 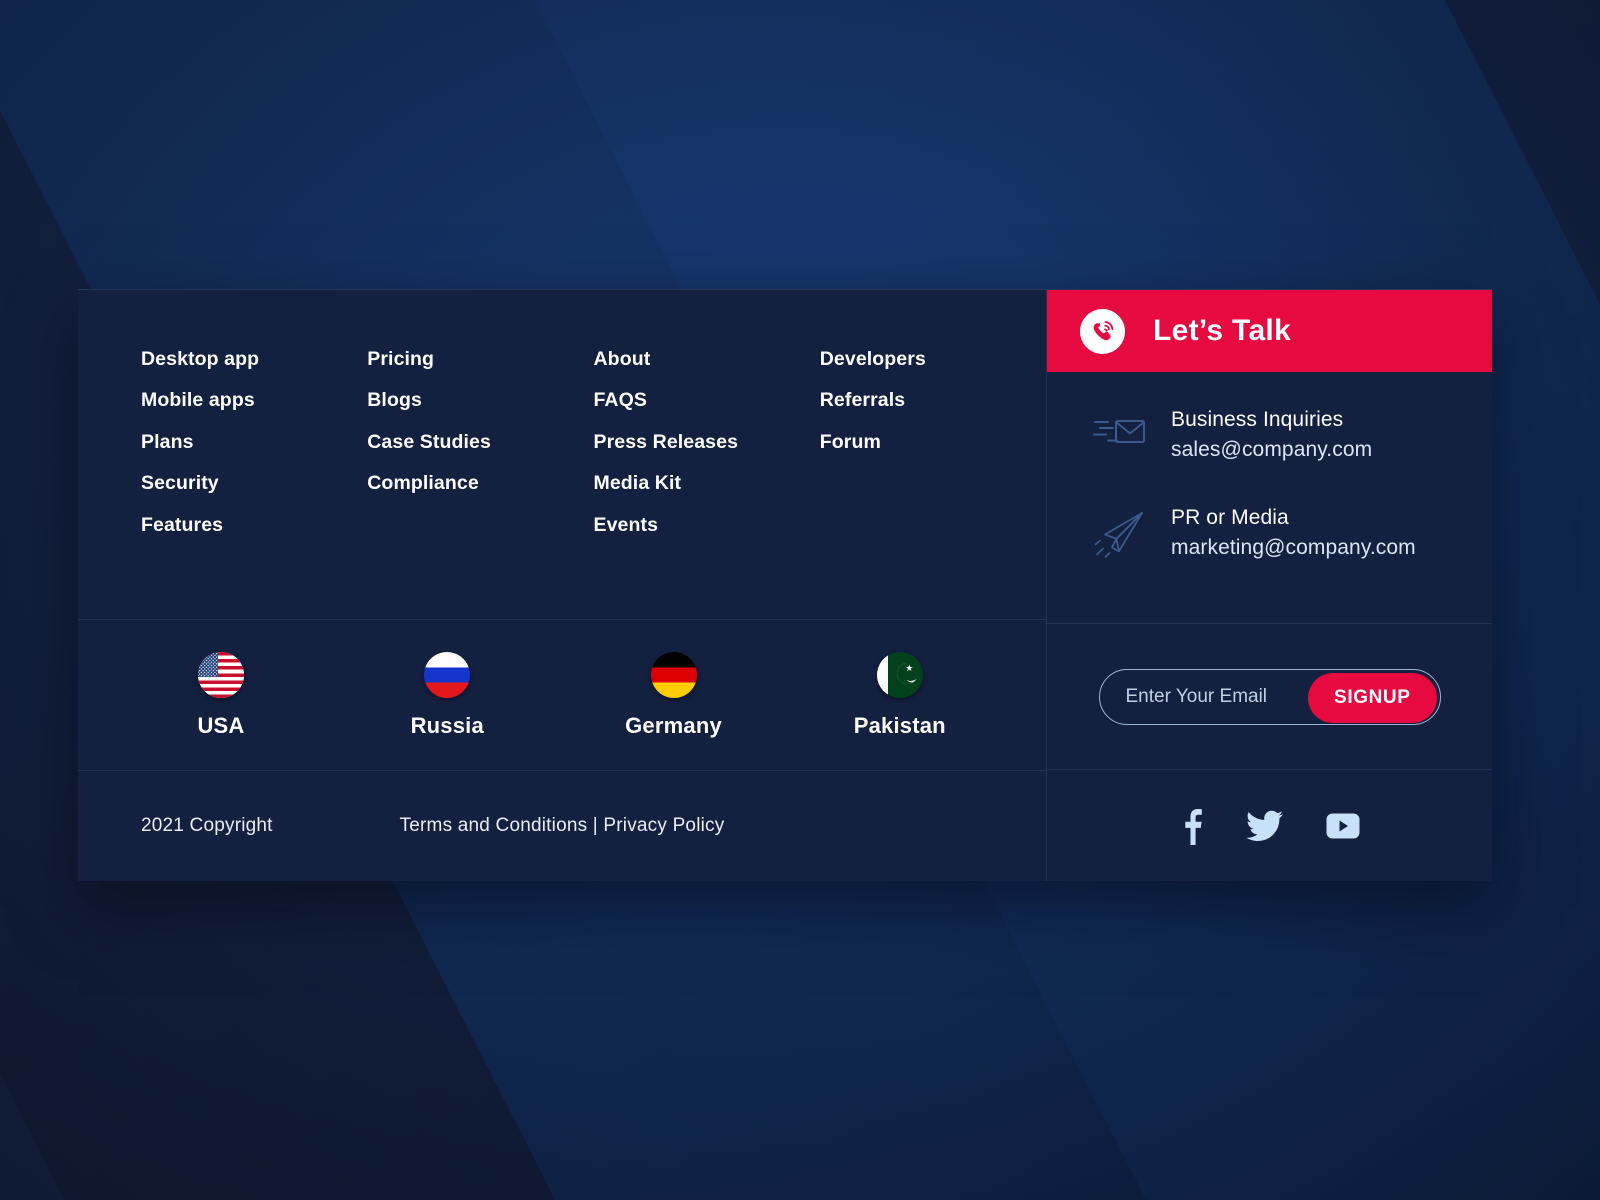 I want to click on facebook-icon, so click(x=1192, y=826).